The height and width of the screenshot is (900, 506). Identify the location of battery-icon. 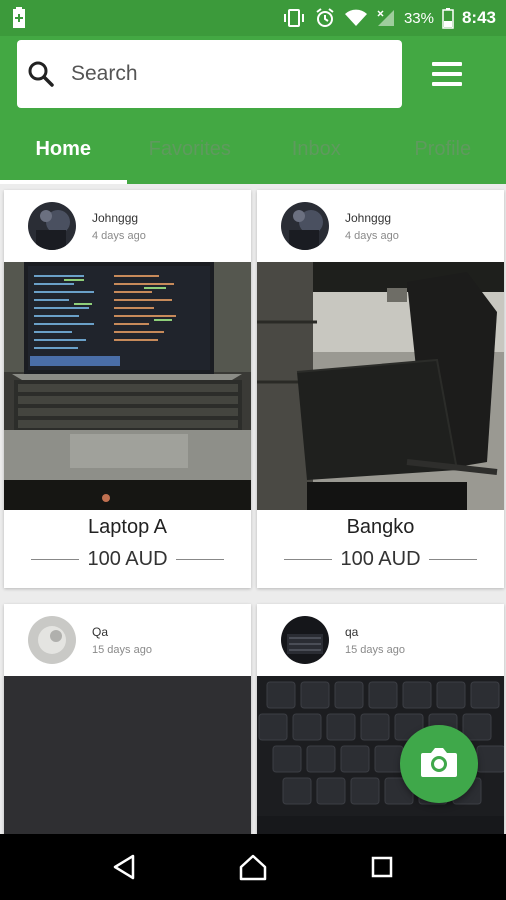
(448, 18).